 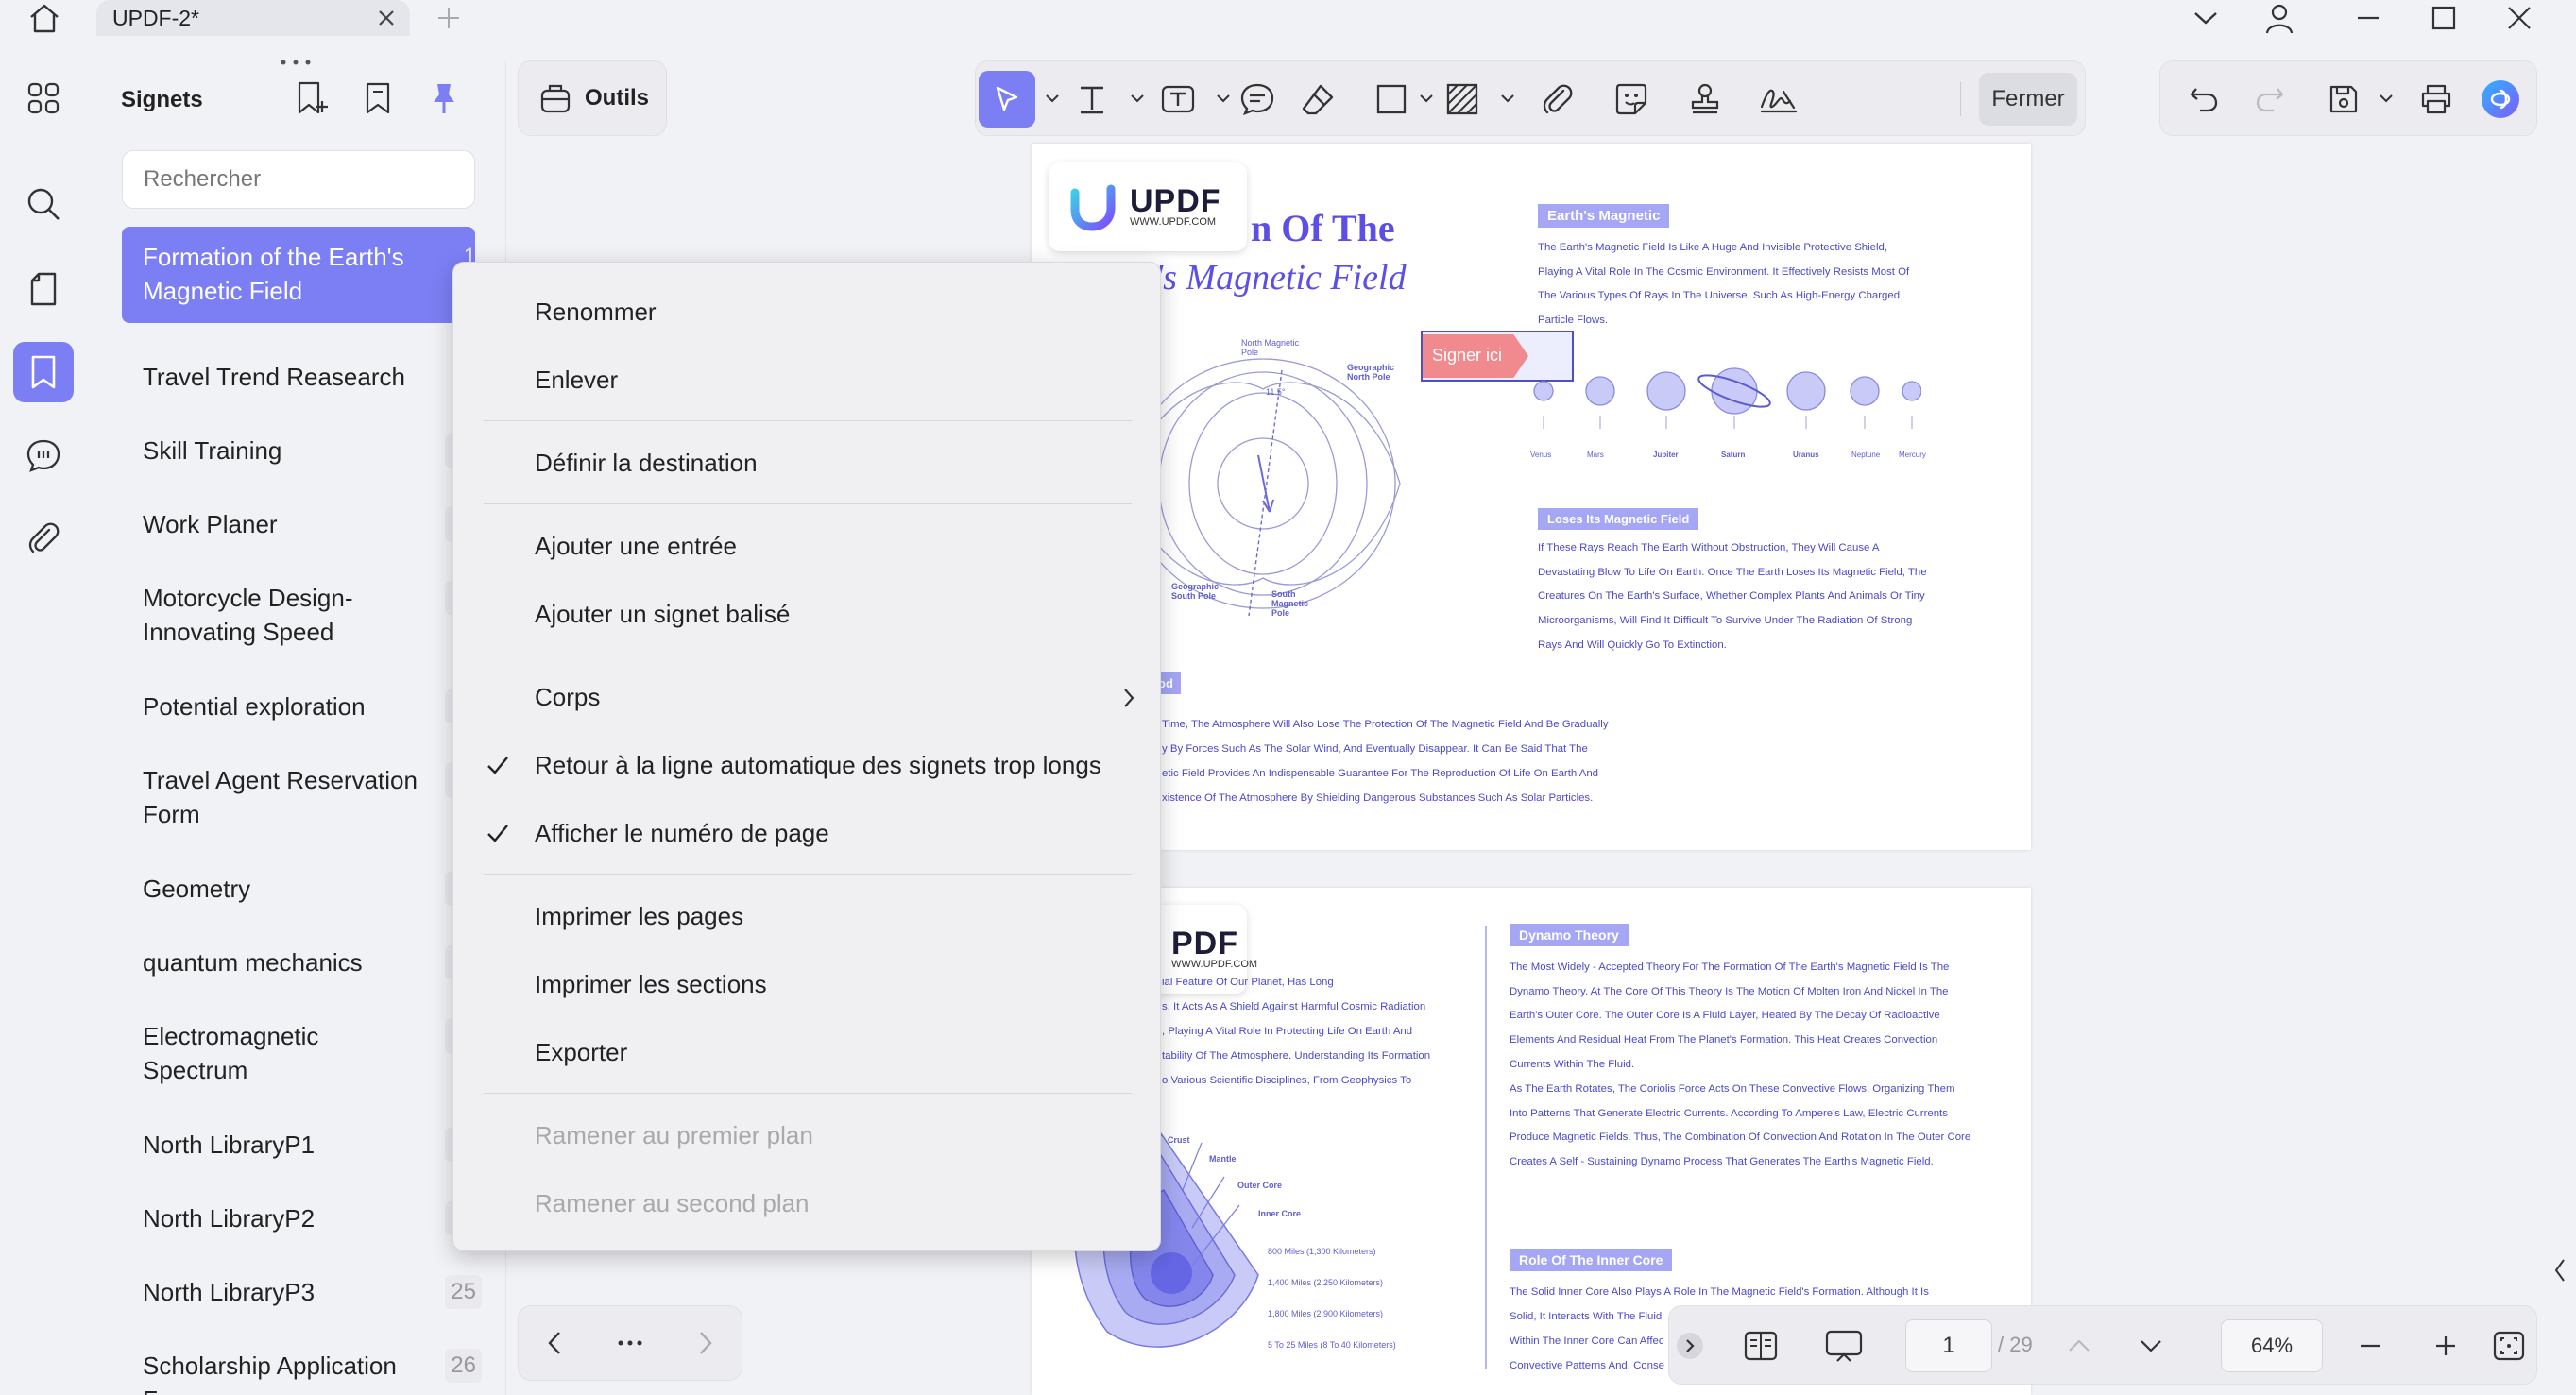 What do you see at coordinates (1258, 99) in the screenshot?
I see `comment-tool-icon` at bounding box center [1258, 99].